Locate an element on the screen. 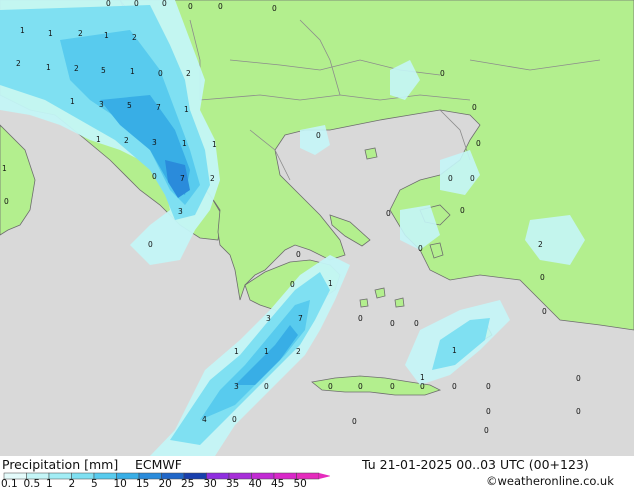  legend-tick-label: 20 is located at coordinates (165, 484).